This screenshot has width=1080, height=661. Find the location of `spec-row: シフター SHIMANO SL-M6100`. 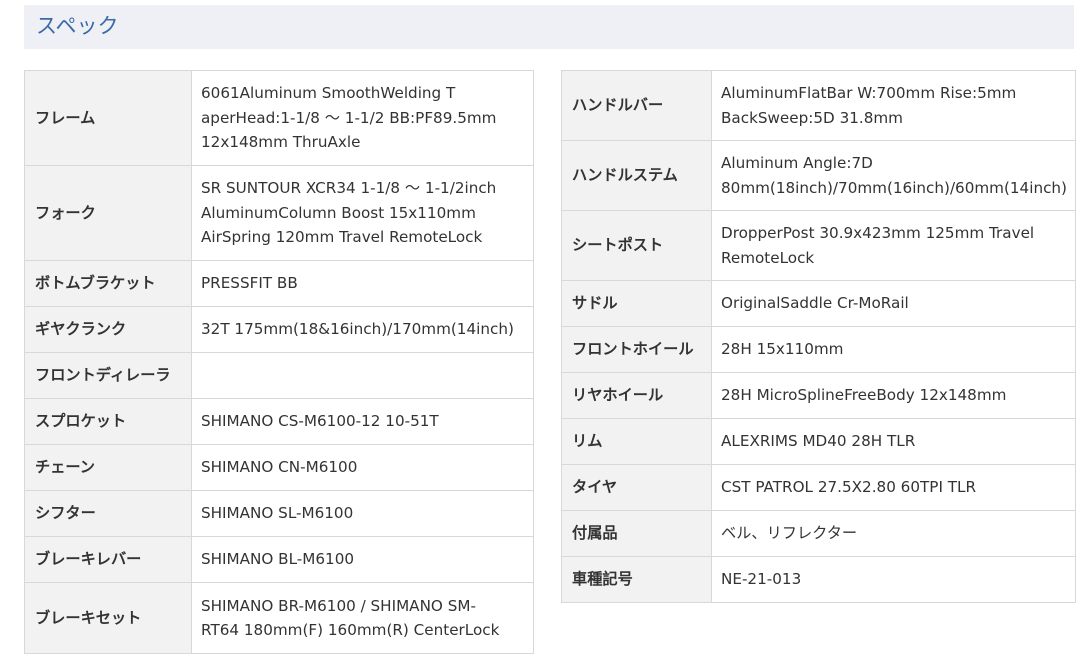

spec-row: シフター SHIMANO SL-M6100 is located at coordinates (279, 513).